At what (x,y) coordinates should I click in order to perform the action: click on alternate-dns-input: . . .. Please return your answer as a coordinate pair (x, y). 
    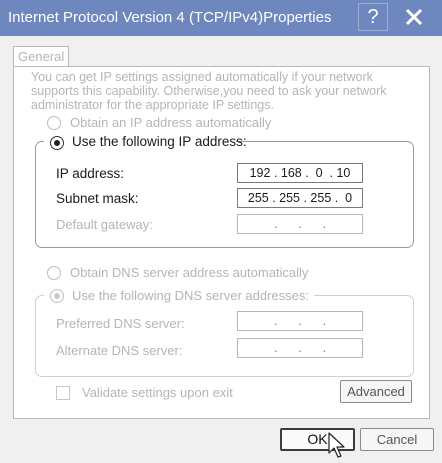
    Looking at the image, I should click on (300, 348).